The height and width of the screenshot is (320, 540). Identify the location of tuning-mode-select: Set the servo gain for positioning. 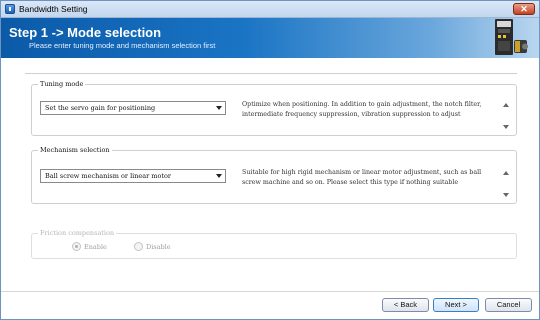
(133, 108).